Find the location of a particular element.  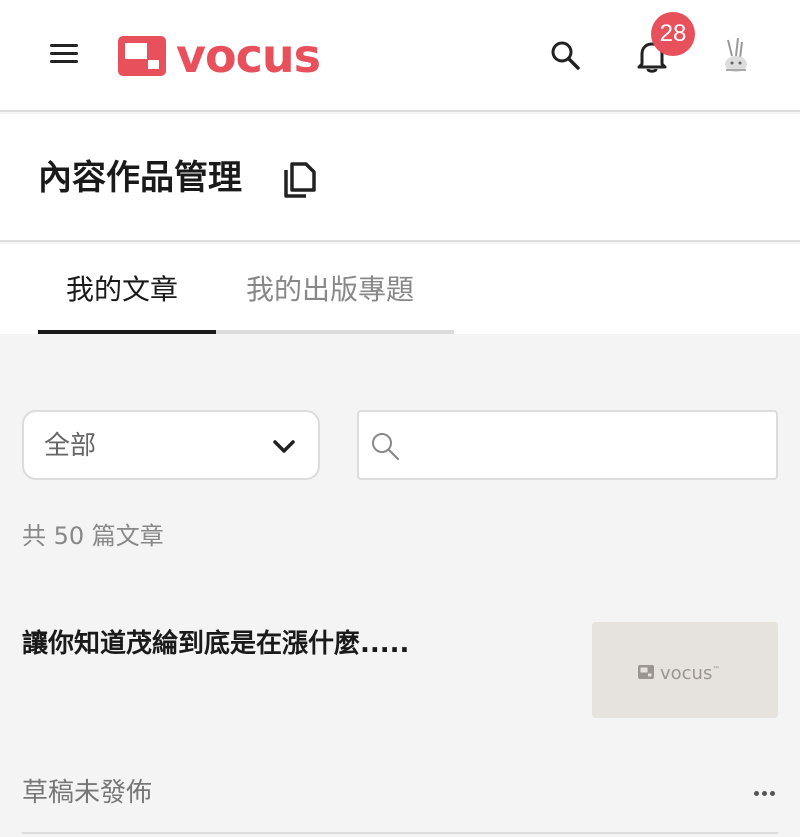

article-search-box is located at coordinates (567, 445).